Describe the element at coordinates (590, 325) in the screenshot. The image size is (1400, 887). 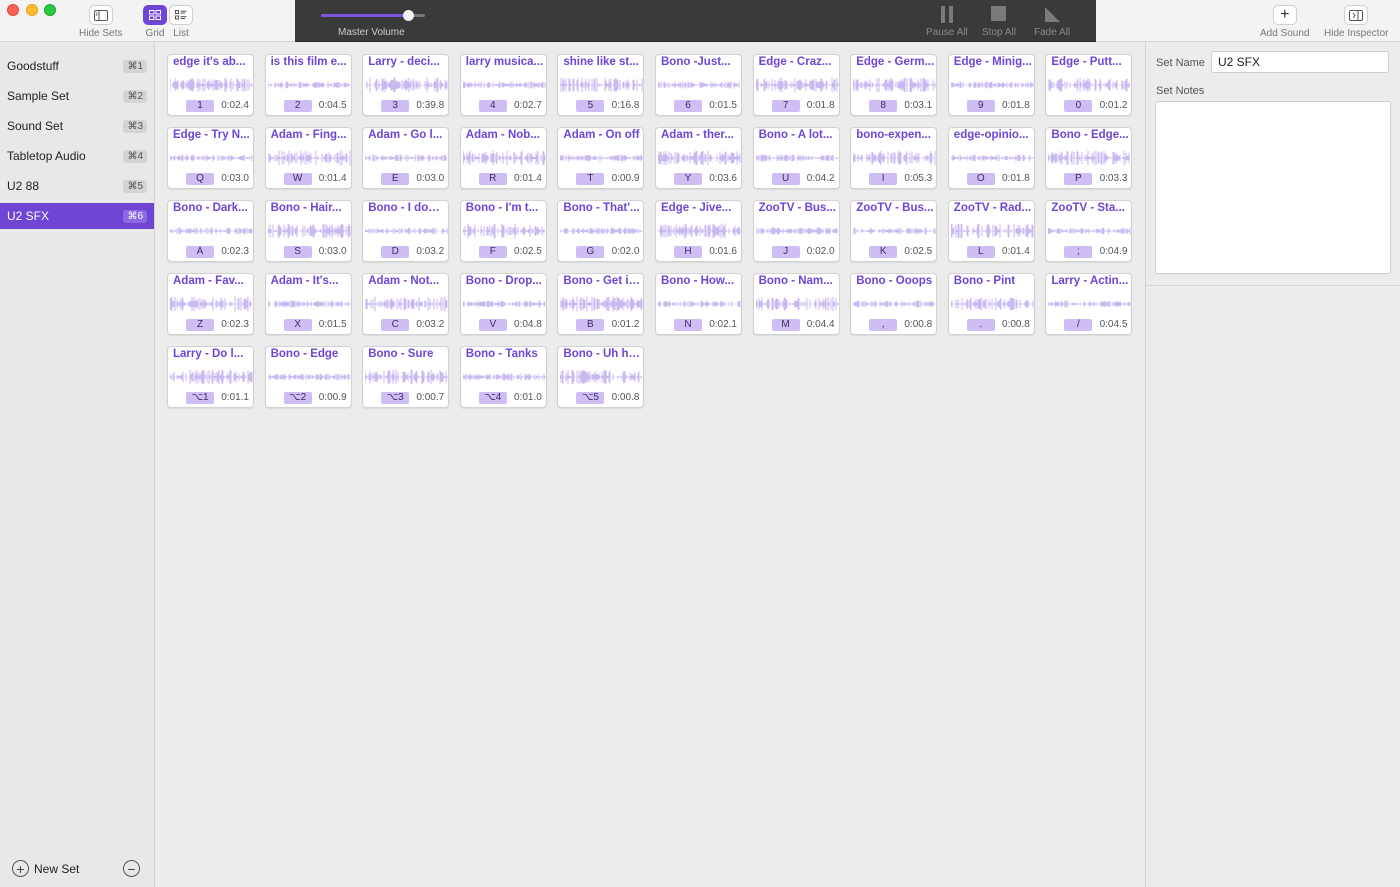
I see `hotkey-badge: B` at that location.